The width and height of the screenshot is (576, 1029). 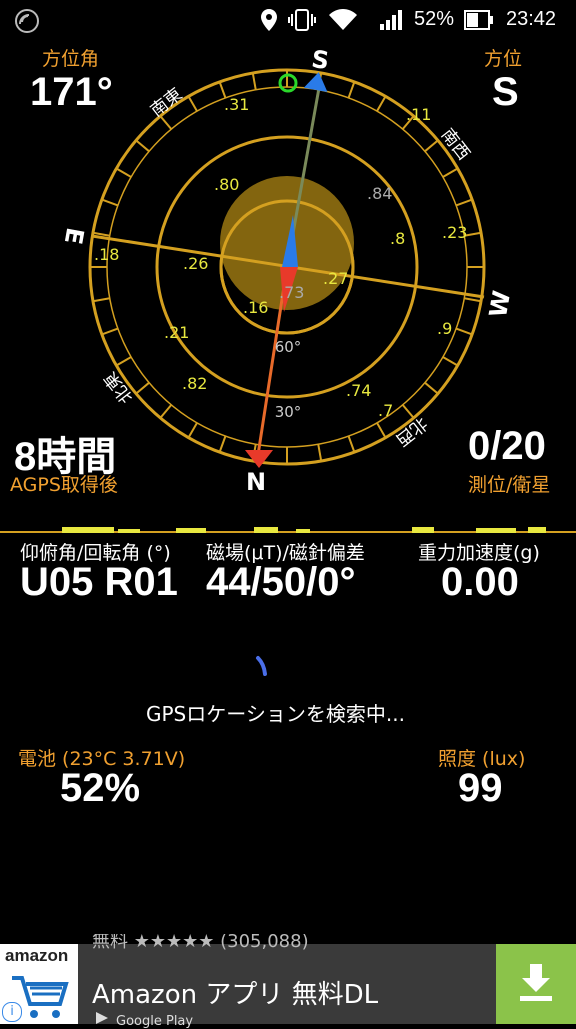 What do you see at coordinates (291, 292) in the screenshot?
I see `satellite-label: .73` at bounding box center [291, 292].